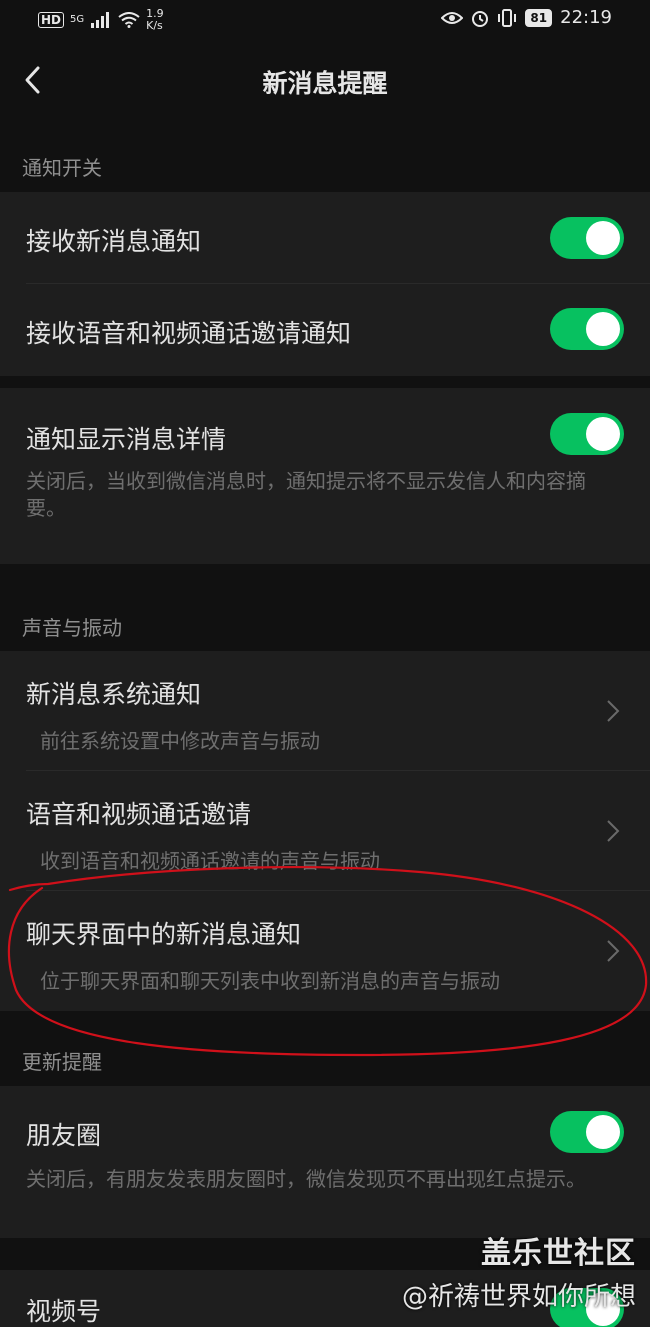 The width and height of the screenshot is (650, 1327). What do you see at coordinates (189, 333) in the screenshot?
I see `row-title: 接收语音和视频通话邀请通知` at bounding box center [189, 333].